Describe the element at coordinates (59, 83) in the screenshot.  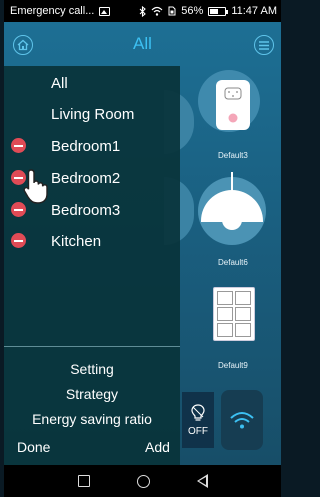
I see `drawer-item-label: All` at that location.